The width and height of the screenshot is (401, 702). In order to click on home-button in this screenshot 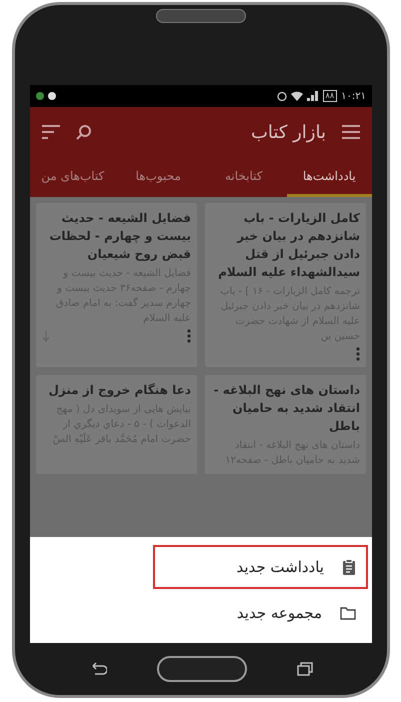, I will do `click(202, 669)`.